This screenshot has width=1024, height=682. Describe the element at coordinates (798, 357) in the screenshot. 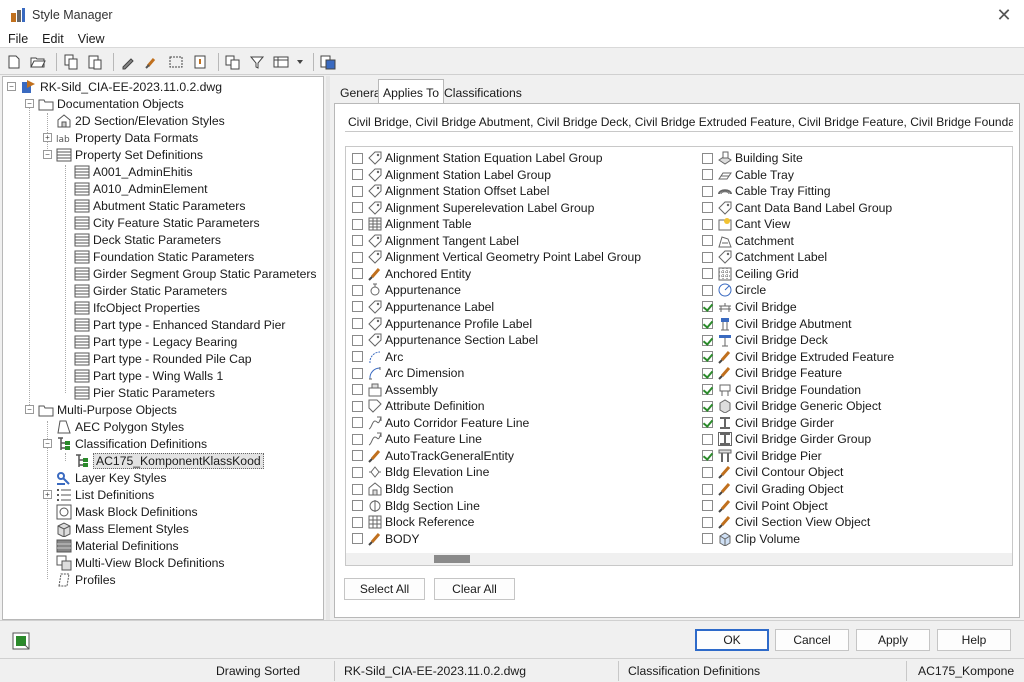

I see `object-type-row: Civil Bridge Extruded Feature` at that location.